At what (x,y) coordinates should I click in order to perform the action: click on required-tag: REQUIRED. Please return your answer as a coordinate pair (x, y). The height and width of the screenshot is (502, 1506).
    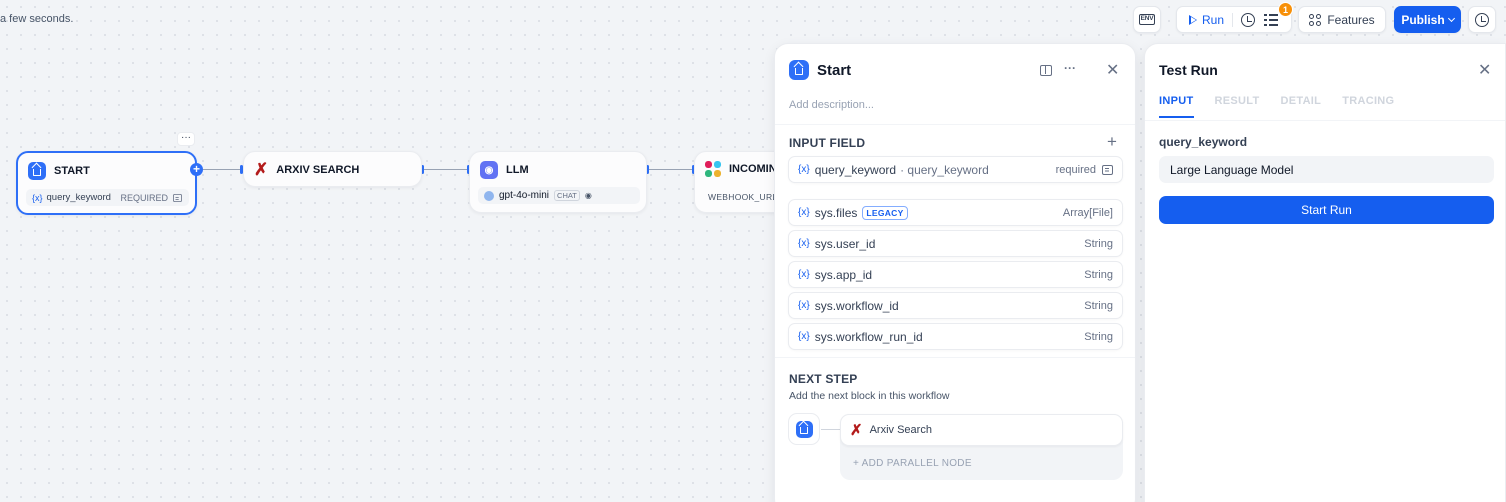
    Looking at the image, I should click on (144, 197).